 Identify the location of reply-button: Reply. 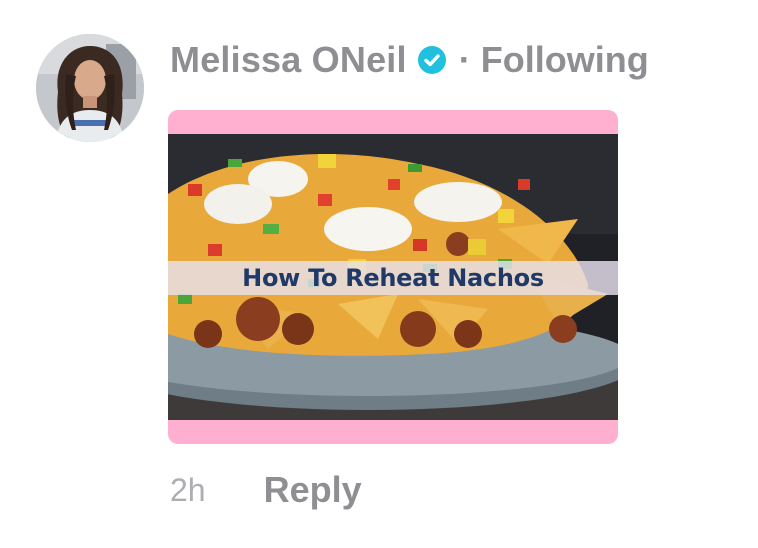
(313, 490).